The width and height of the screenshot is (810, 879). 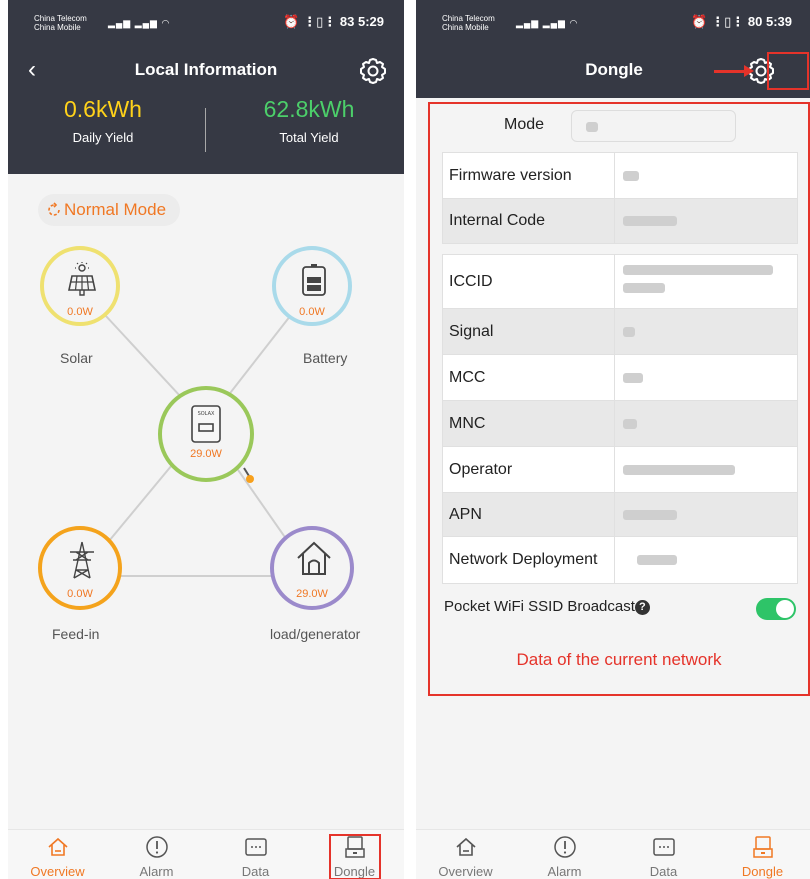 I want to click on feedin-power: 0.0W, so click(x=80, y=594).